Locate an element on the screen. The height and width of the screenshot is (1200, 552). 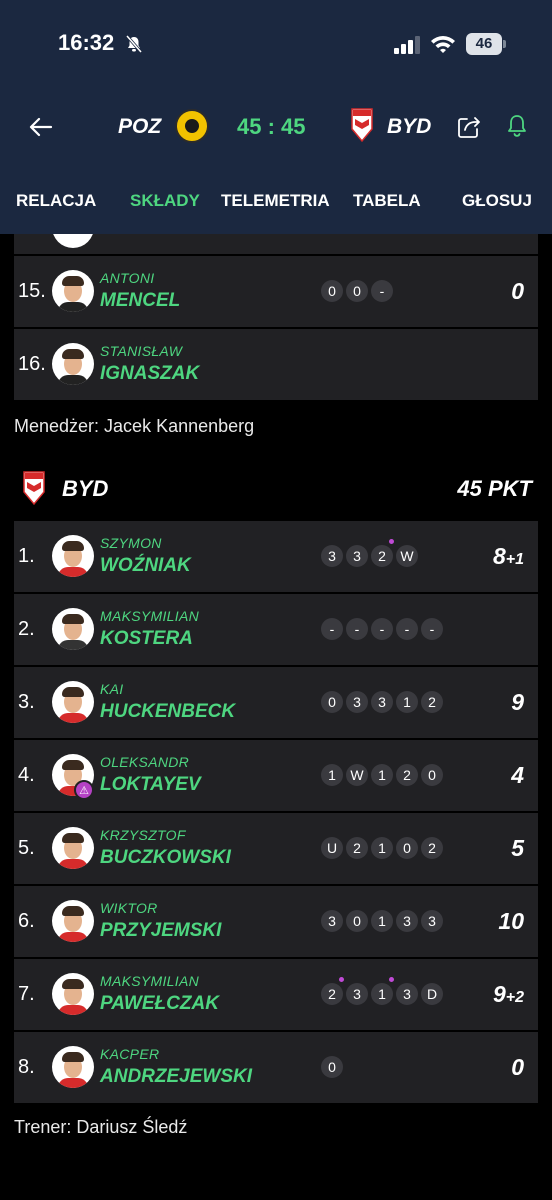
rider-points: 8+1 is located at coordinates (508, 556).